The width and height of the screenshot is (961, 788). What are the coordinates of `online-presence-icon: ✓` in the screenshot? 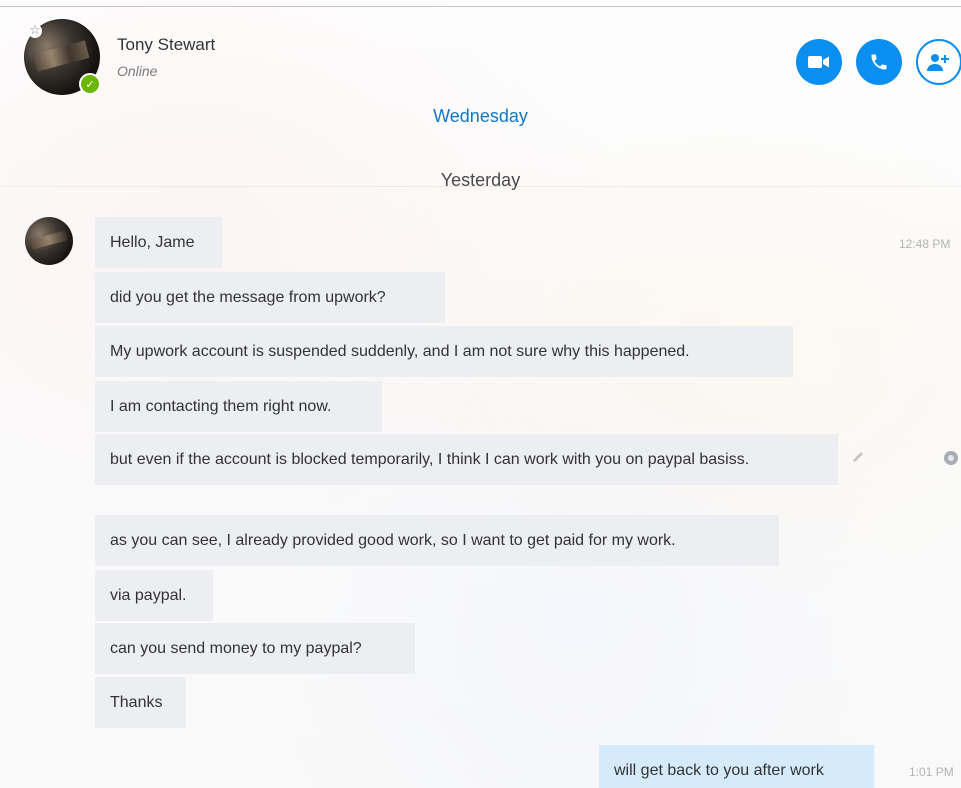 It's located at (90, 84).